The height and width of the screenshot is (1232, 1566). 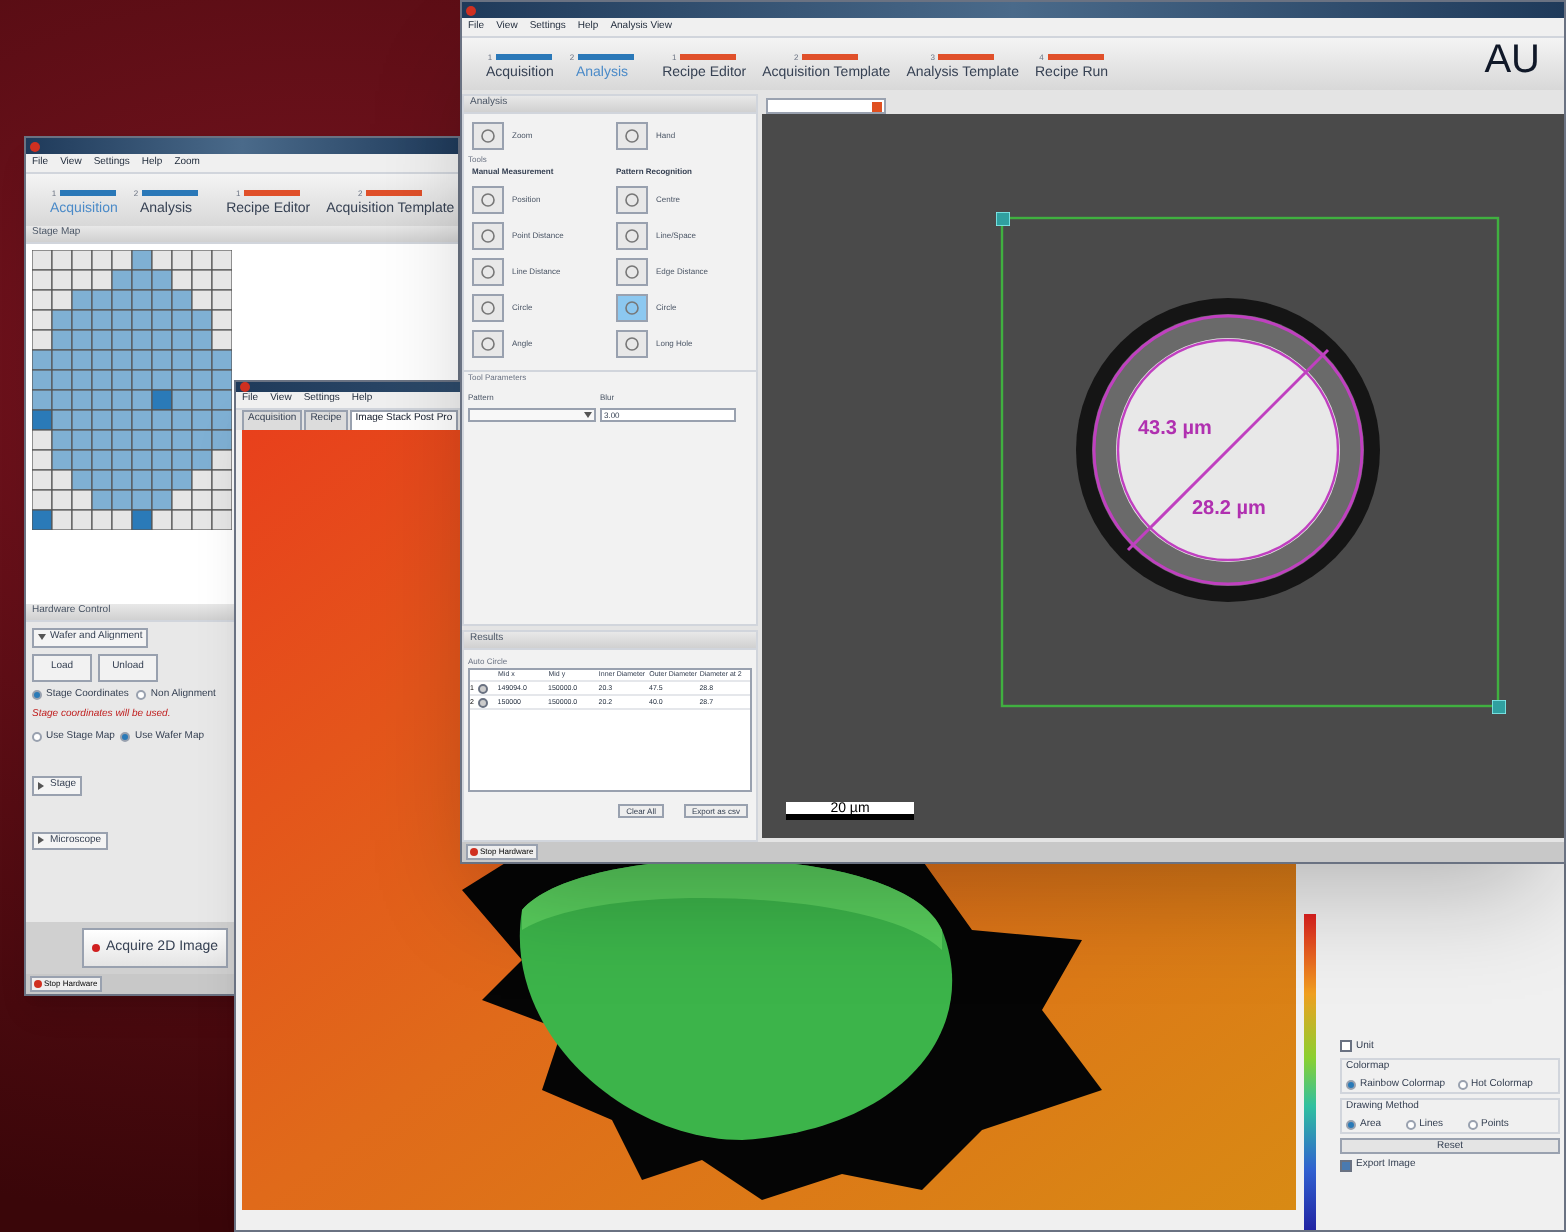 I want to click on measurement-label: 43.3 µm, so click(x=1175, y=430).